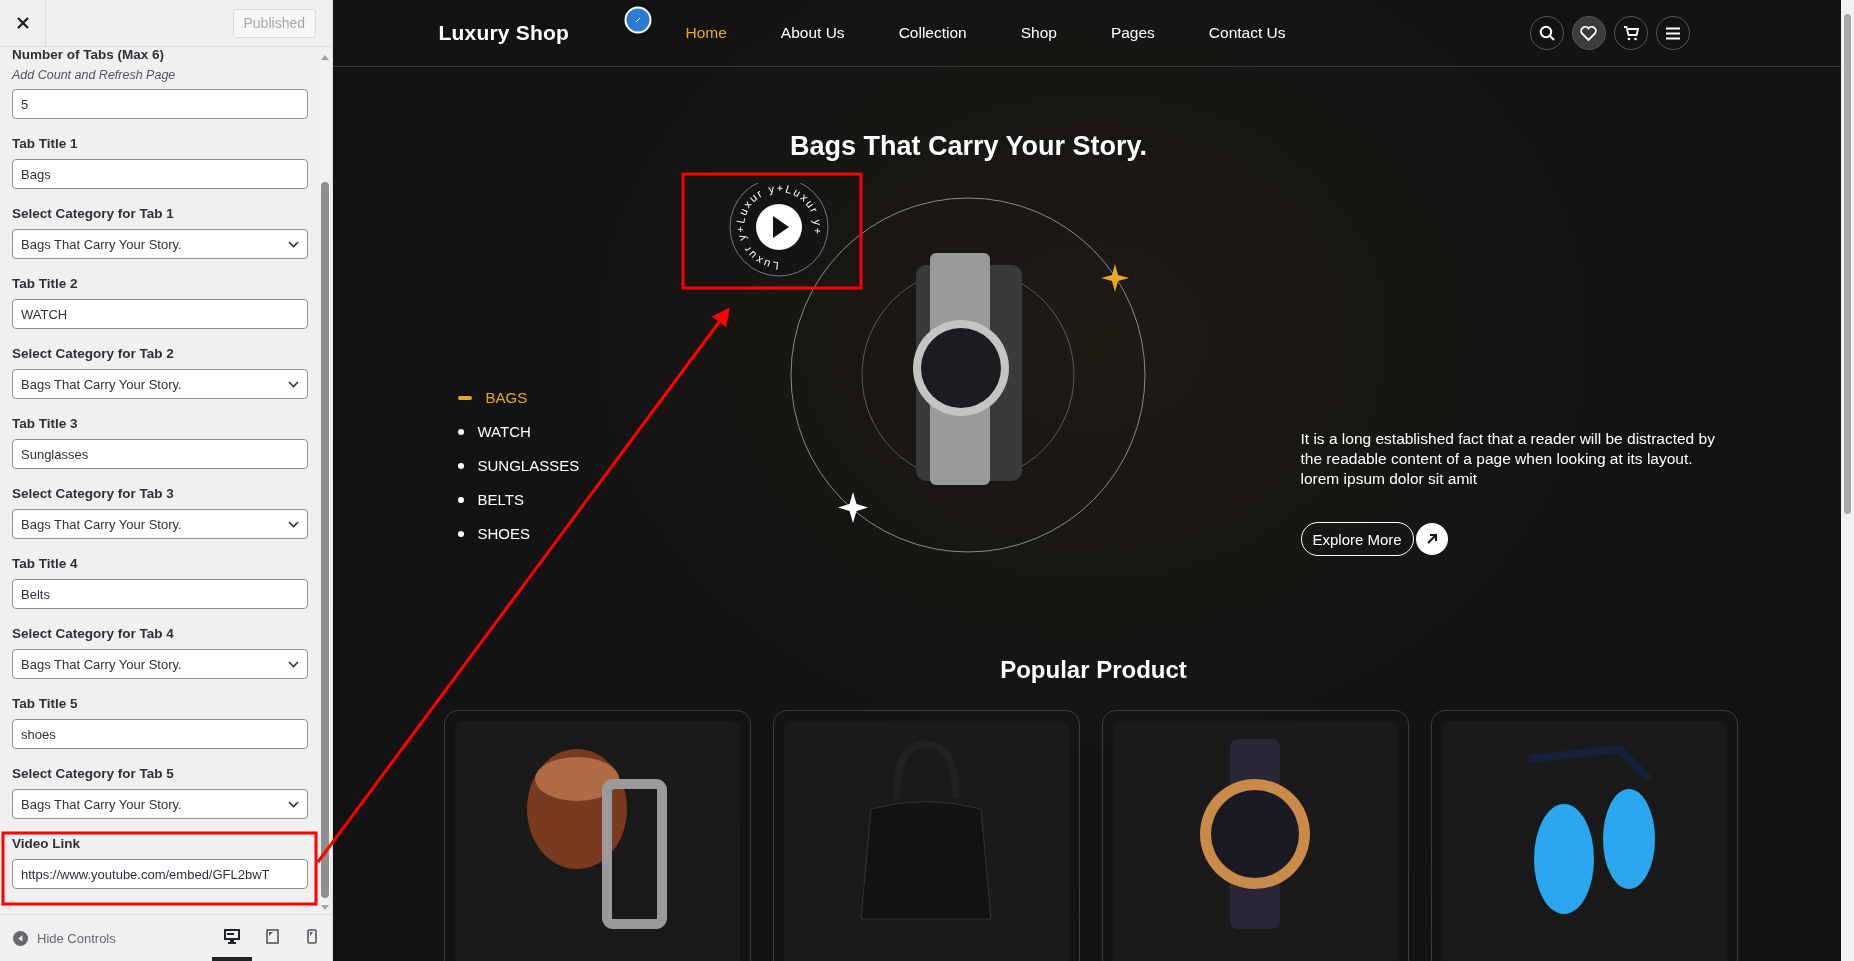 This screenshot has width=1854, height=961. Describe the element at coordinates (550, 465) in the screenshot. I see `category-tab: SUNGLASSES` at that location.